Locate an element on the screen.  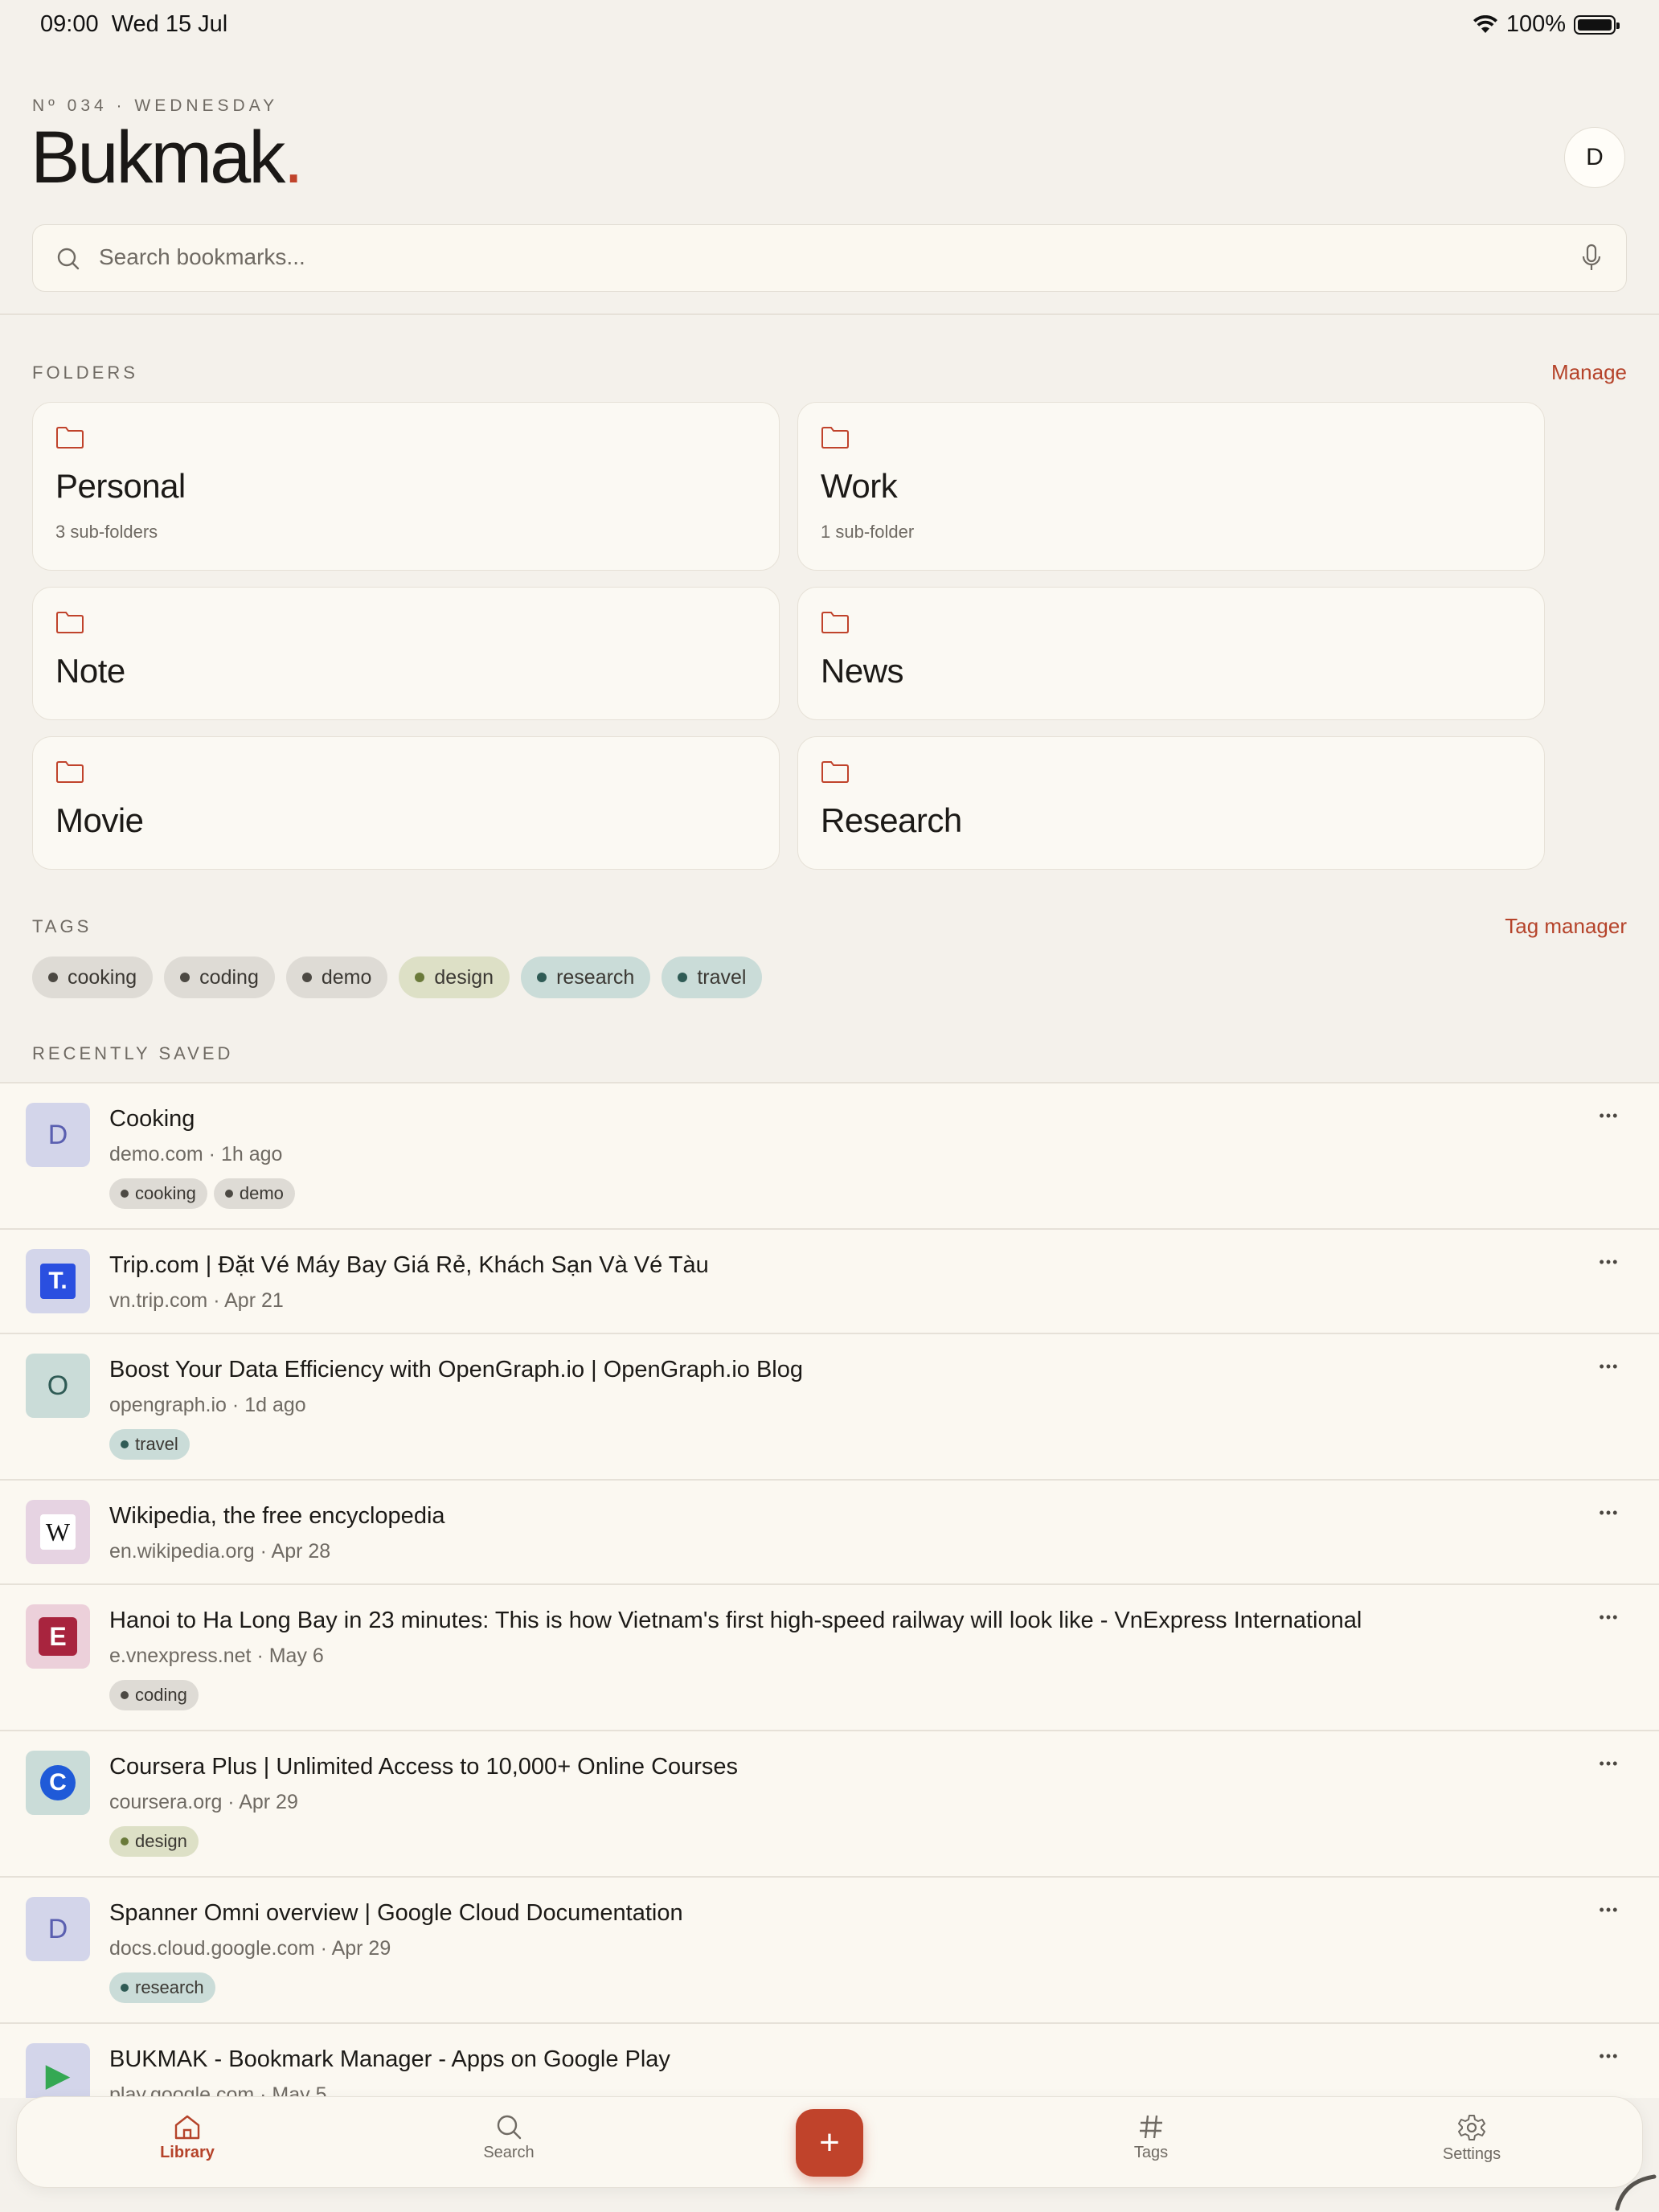
scroll-indicator is located at coordinates (1636, 2192).